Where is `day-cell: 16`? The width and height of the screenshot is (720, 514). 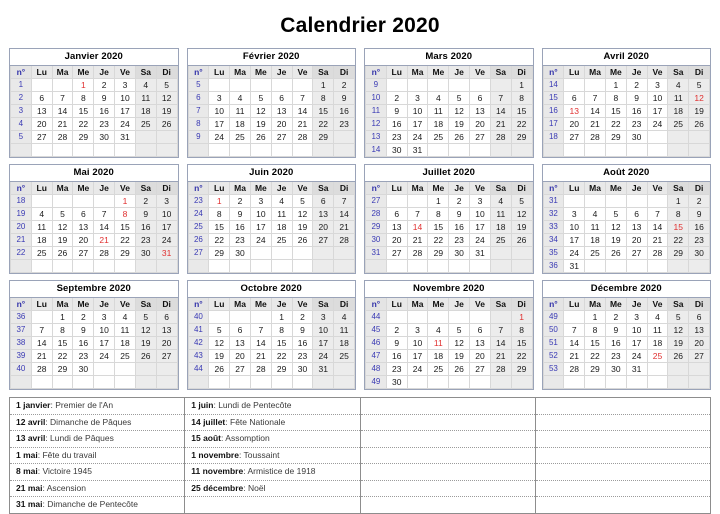 day-cell: 16 is located at coordinates (104, 111).